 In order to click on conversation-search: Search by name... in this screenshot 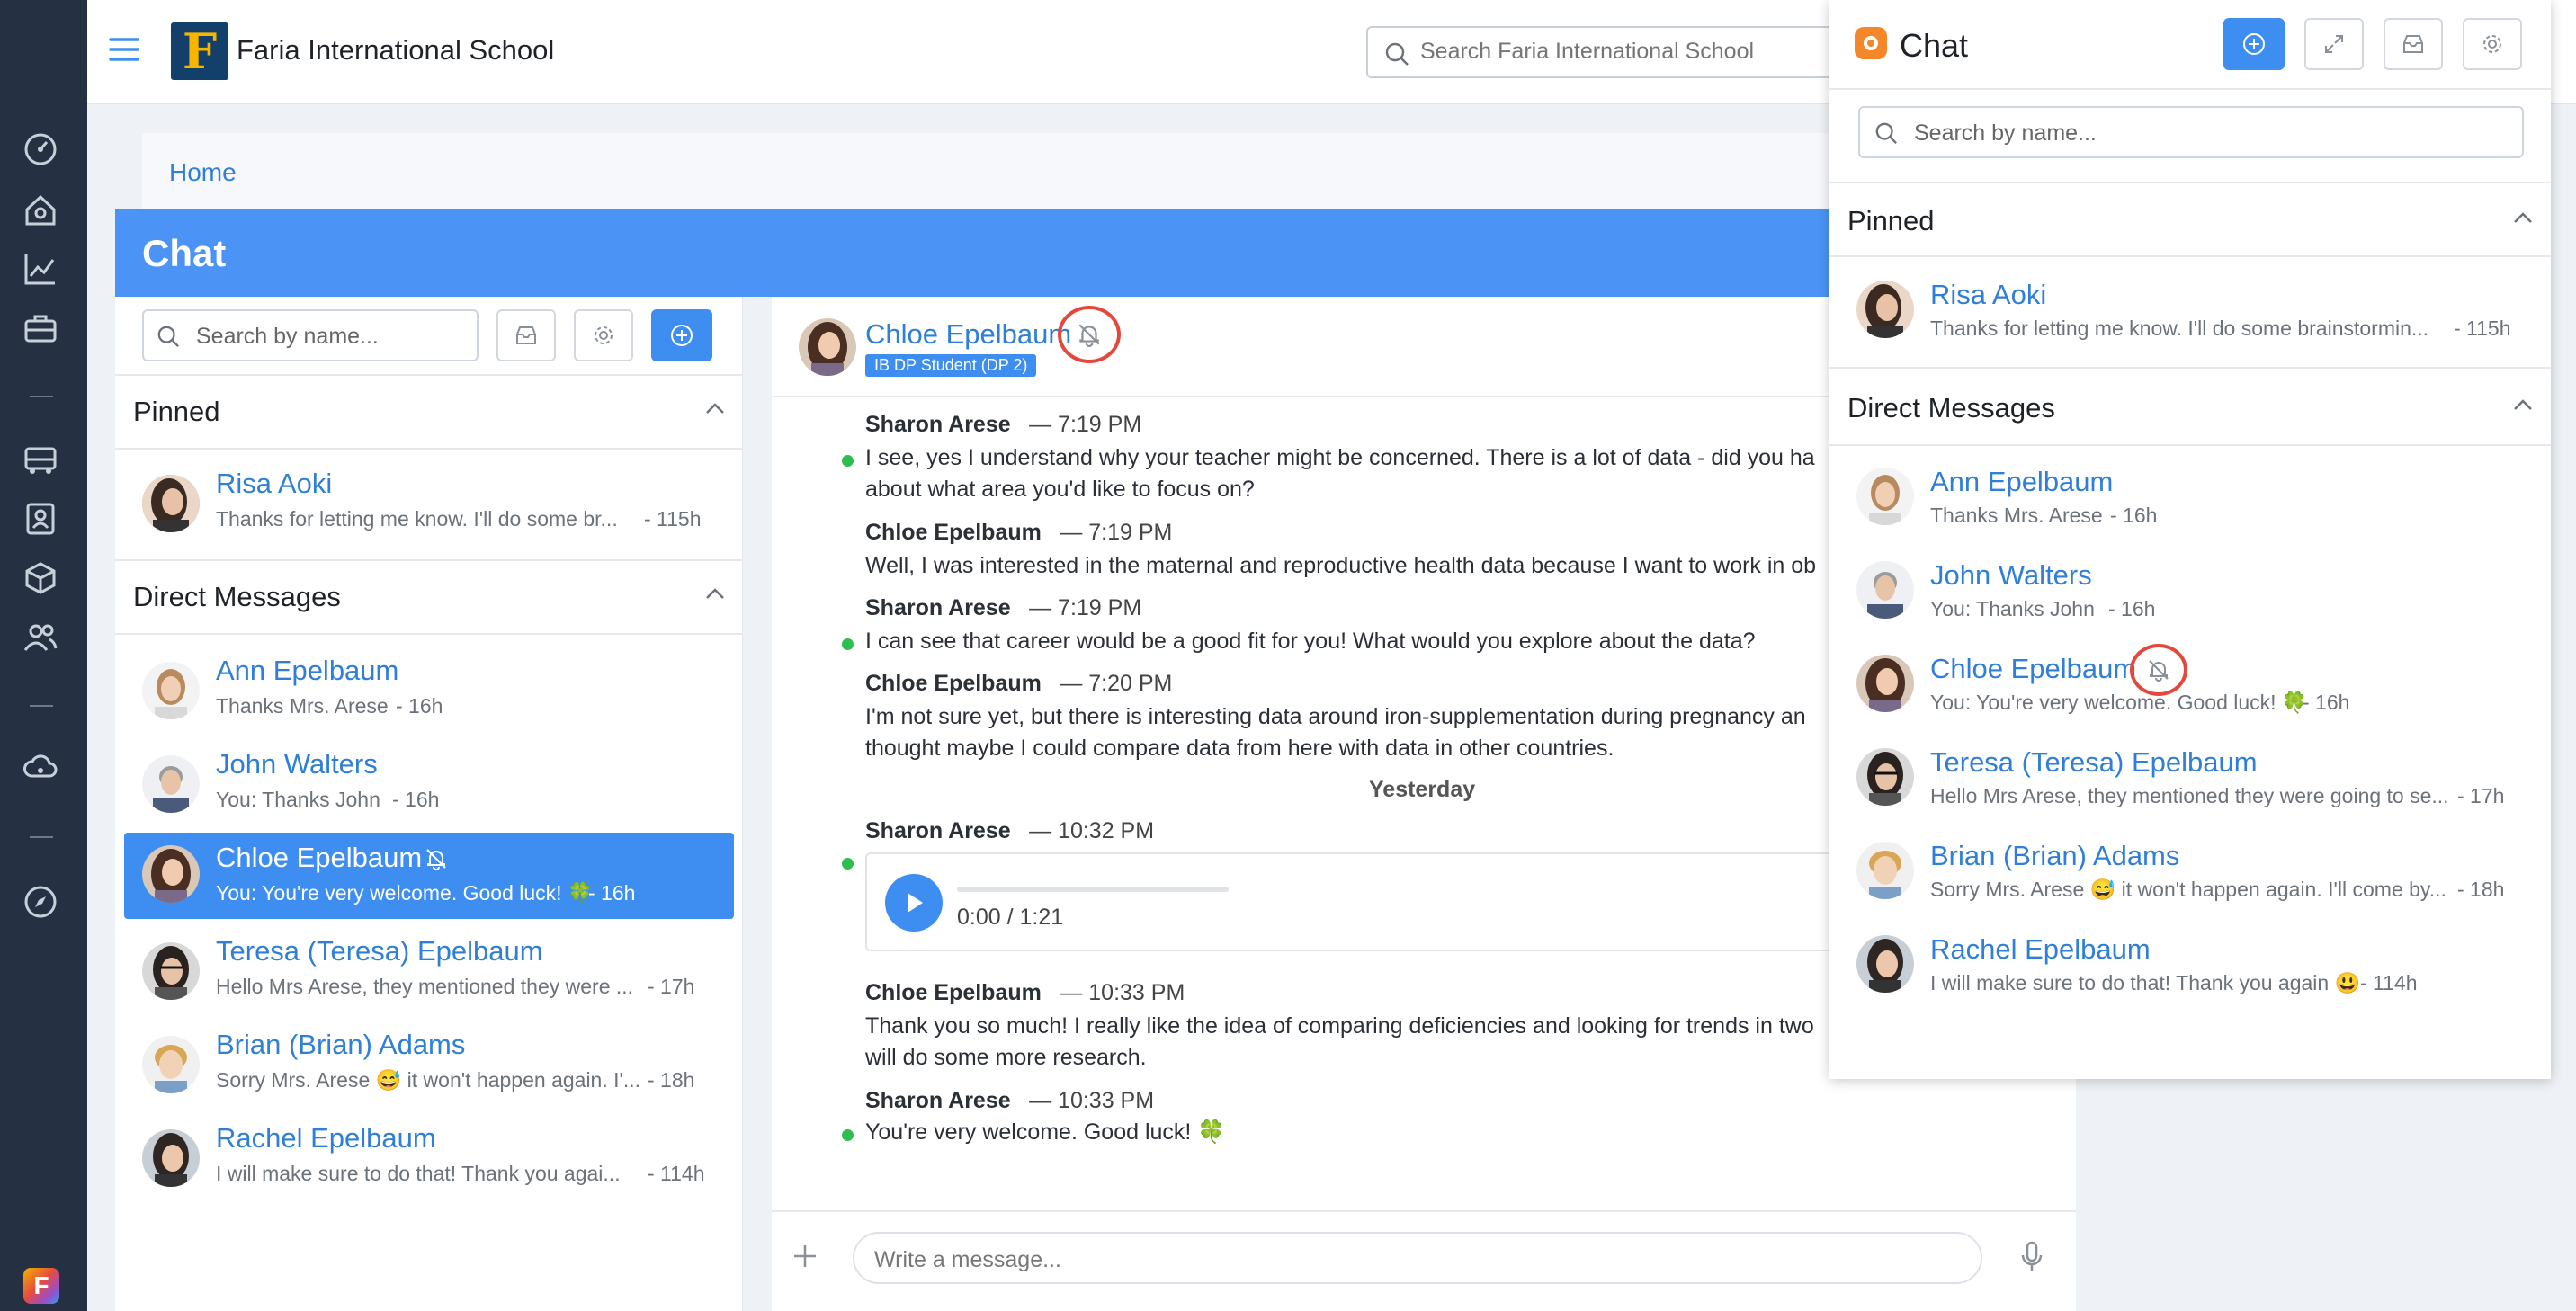, I will do `click(310, 335)`.